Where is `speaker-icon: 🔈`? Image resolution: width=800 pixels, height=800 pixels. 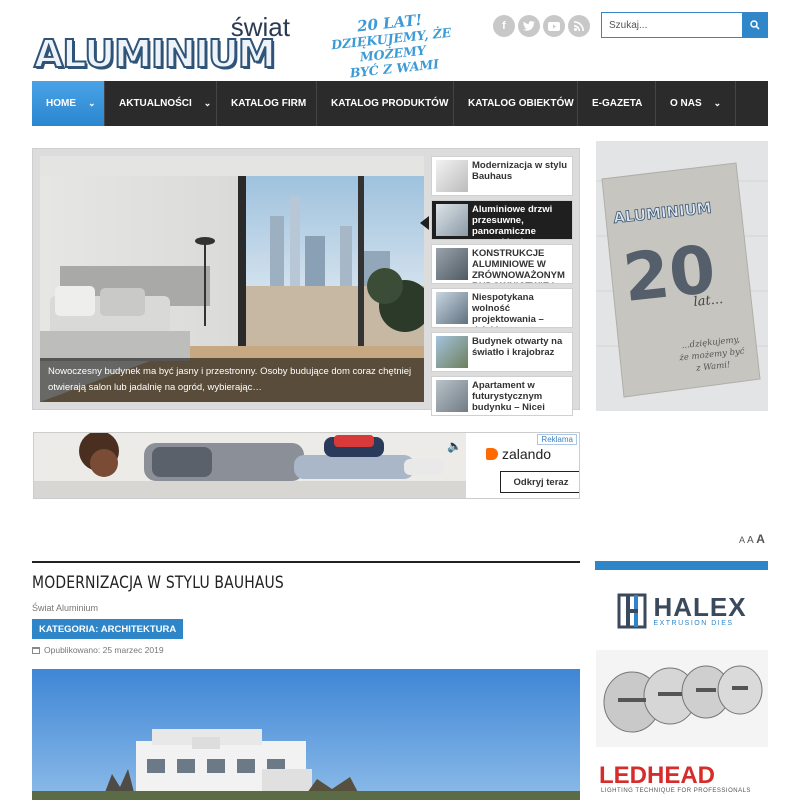 speaker-icon: 🔈 is located at coordinates (454, 446).